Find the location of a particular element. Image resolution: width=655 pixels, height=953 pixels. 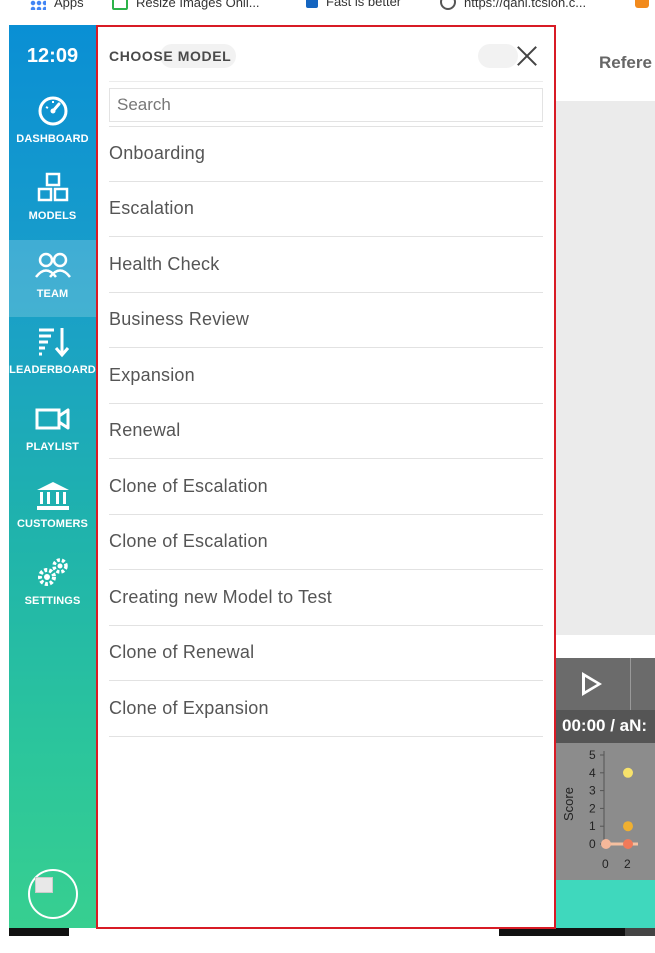

broken-image-icon is located at coordinates (44, 885).